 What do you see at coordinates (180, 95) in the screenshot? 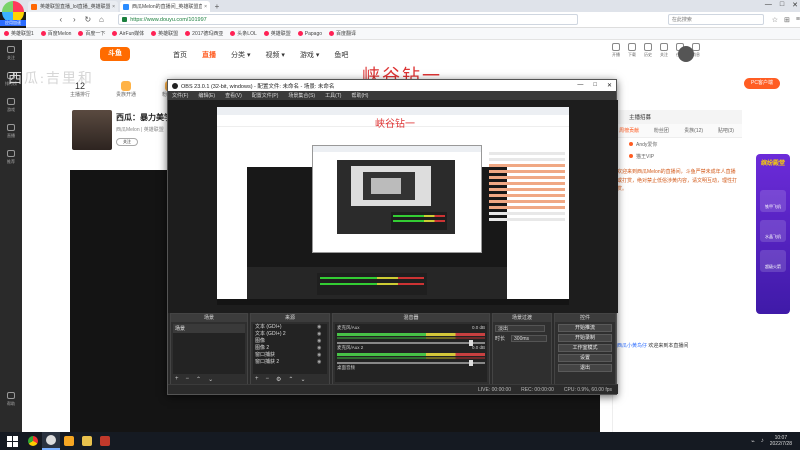
I see `menu-file: 文件(F)` at bounding box center [180, 95].